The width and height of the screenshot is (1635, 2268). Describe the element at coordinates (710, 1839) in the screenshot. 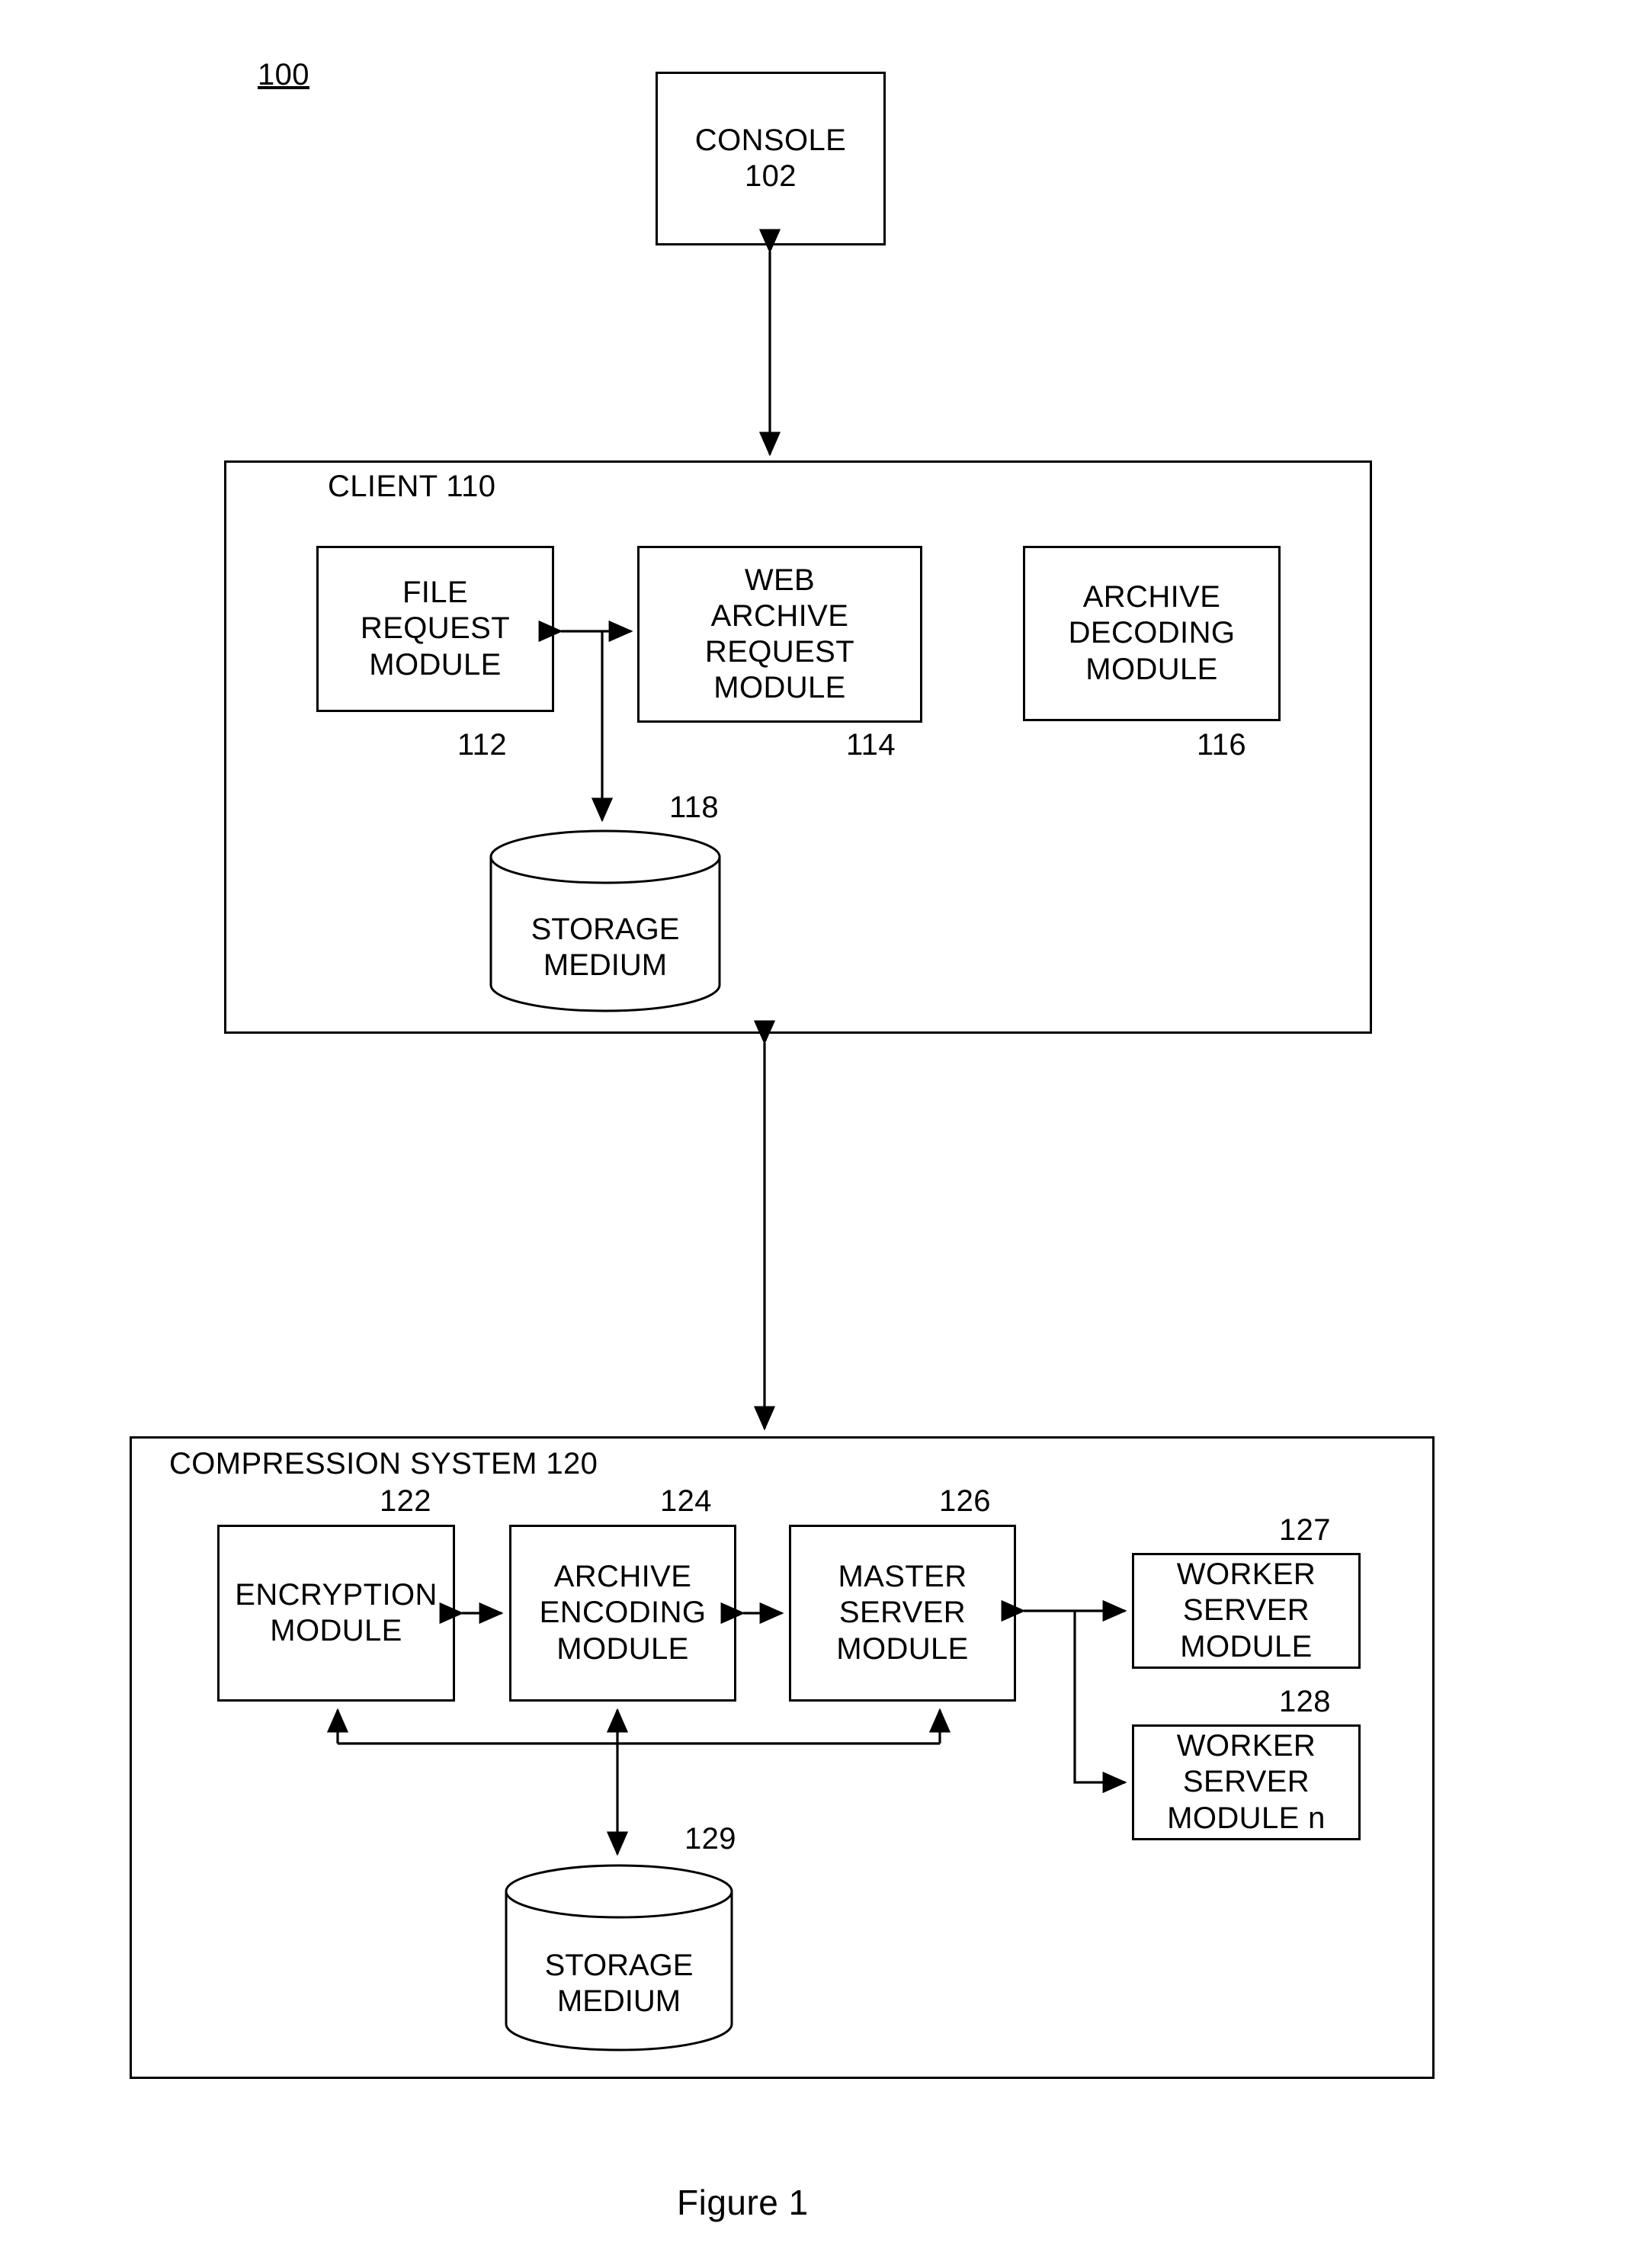

I see `compression-storage-medium-ref: 129` at that location.